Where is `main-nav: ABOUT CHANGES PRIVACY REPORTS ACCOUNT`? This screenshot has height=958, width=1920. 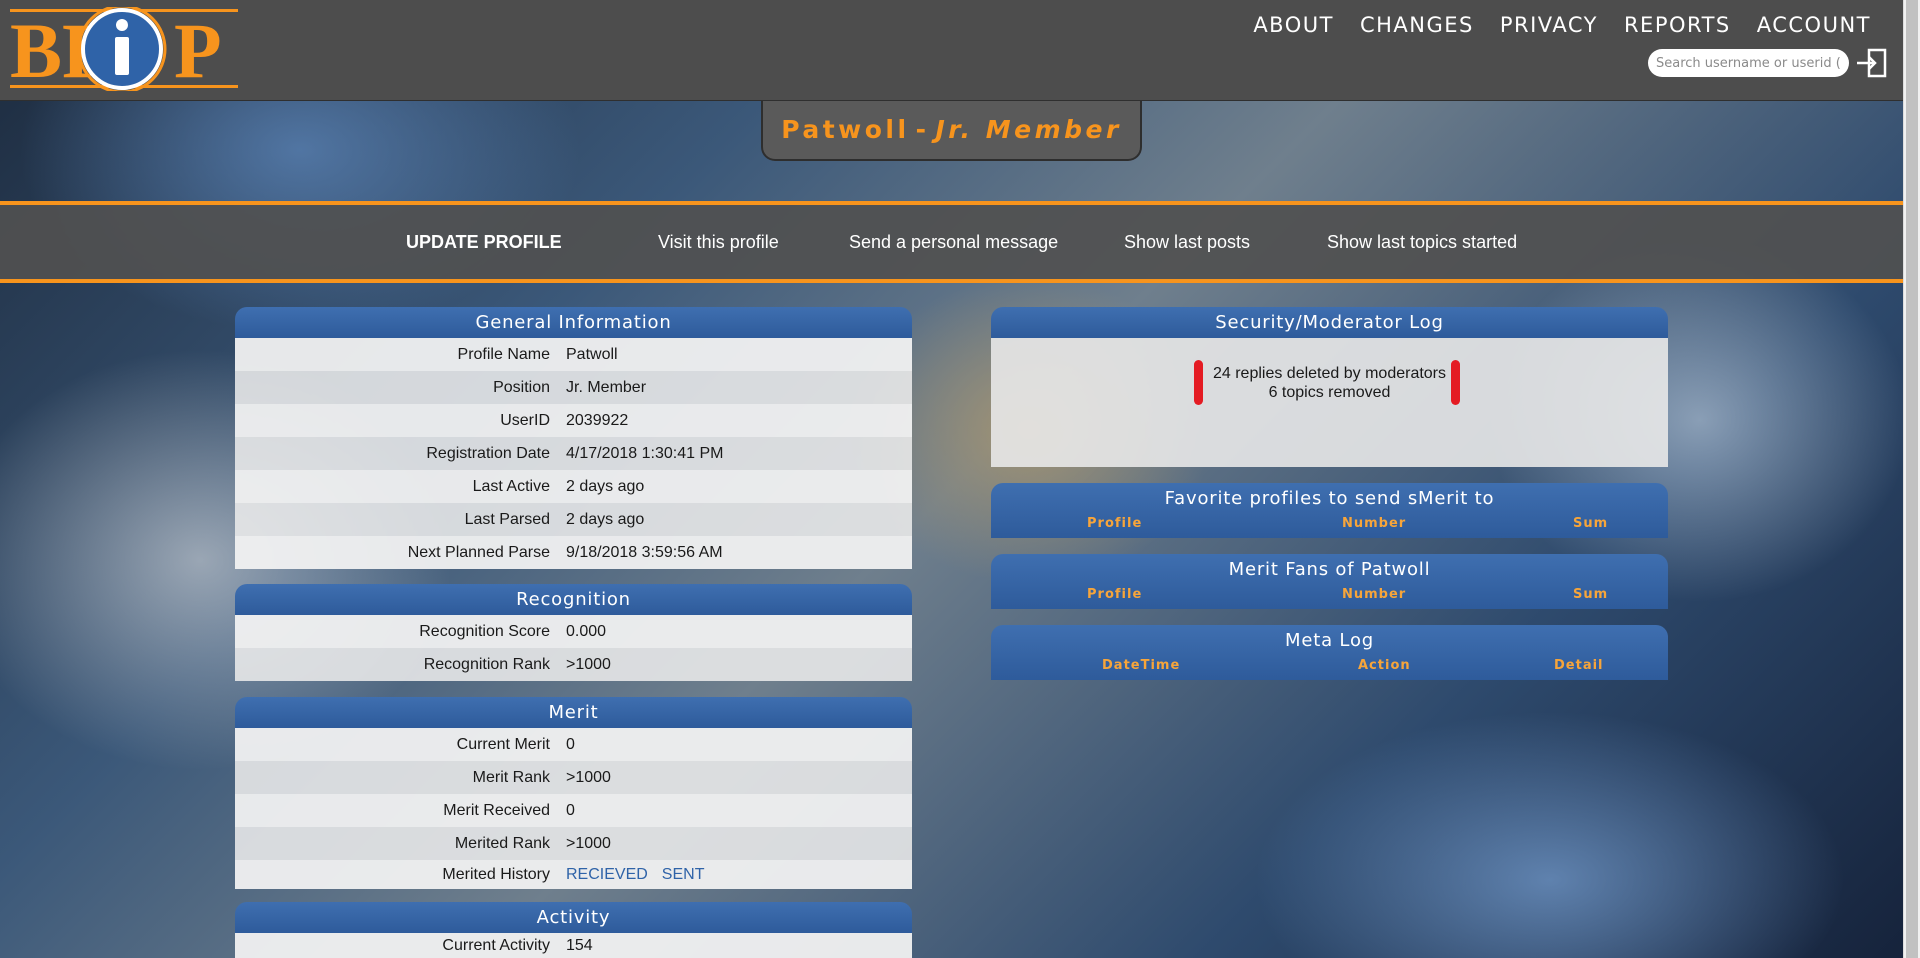
main-nav: ABOUT CHANGES PRIVACY REPORTS ACCOUNT is located at coordinates (1562, 25).